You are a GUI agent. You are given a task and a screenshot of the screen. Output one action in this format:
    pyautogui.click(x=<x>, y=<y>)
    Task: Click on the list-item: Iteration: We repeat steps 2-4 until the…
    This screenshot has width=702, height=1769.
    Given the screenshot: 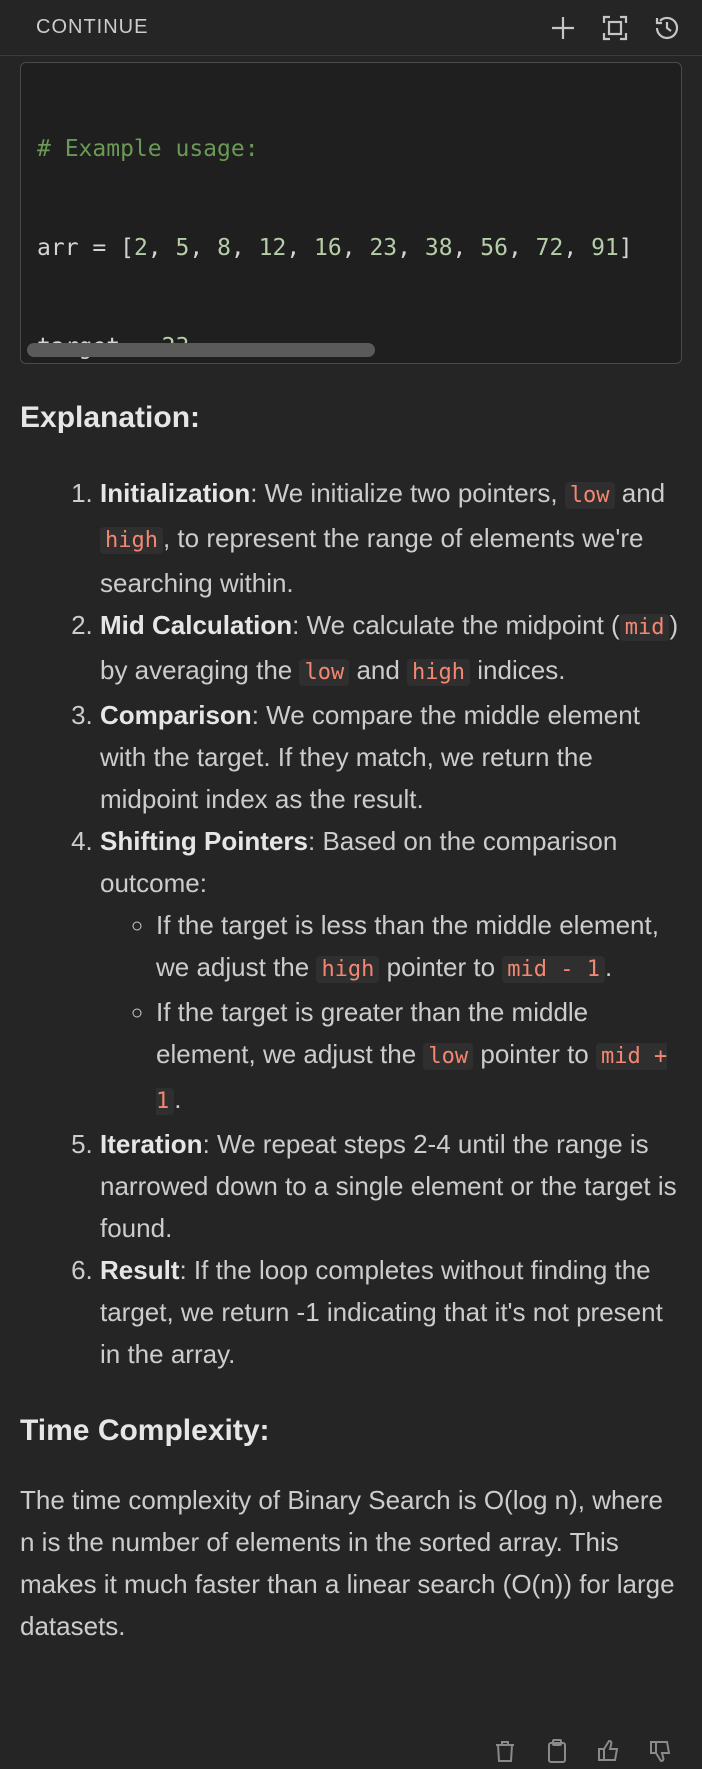 What is the action you would take?
    pyautogui.click(x=391, y=1186)
    